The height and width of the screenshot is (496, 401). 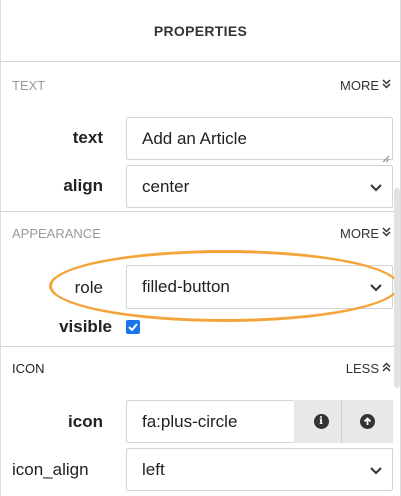 I want to click on arrow-up-circle-icon, so click(x=367, y=421).